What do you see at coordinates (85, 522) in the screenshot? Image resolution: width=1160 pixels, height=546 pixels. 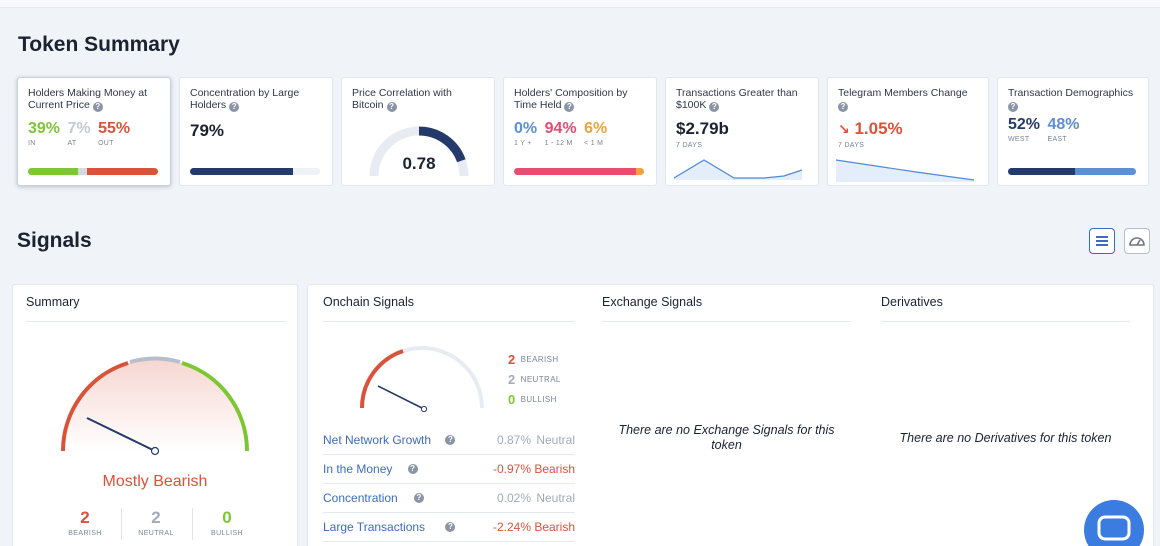 I see `summary-bearish: 2 BEARISH` at bounding box center [85, 522].